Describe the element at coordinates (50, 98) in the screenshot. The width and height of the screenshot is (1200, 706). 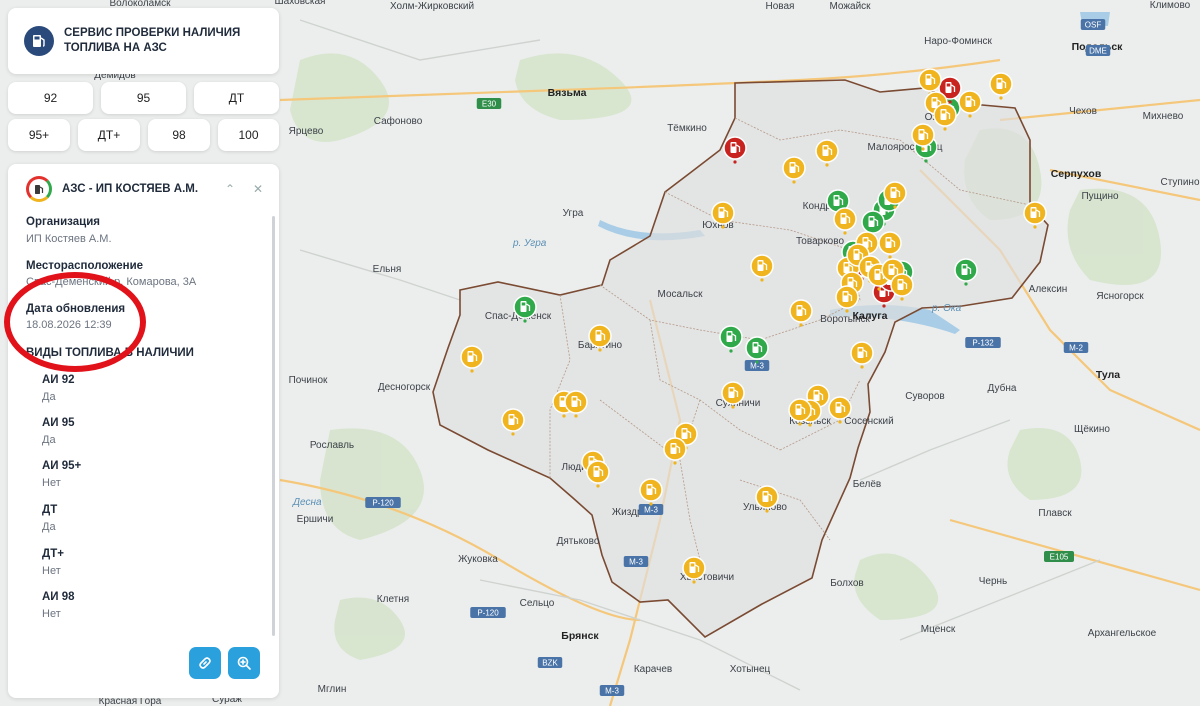
I see `fuel-filter-92: 92` at that location.